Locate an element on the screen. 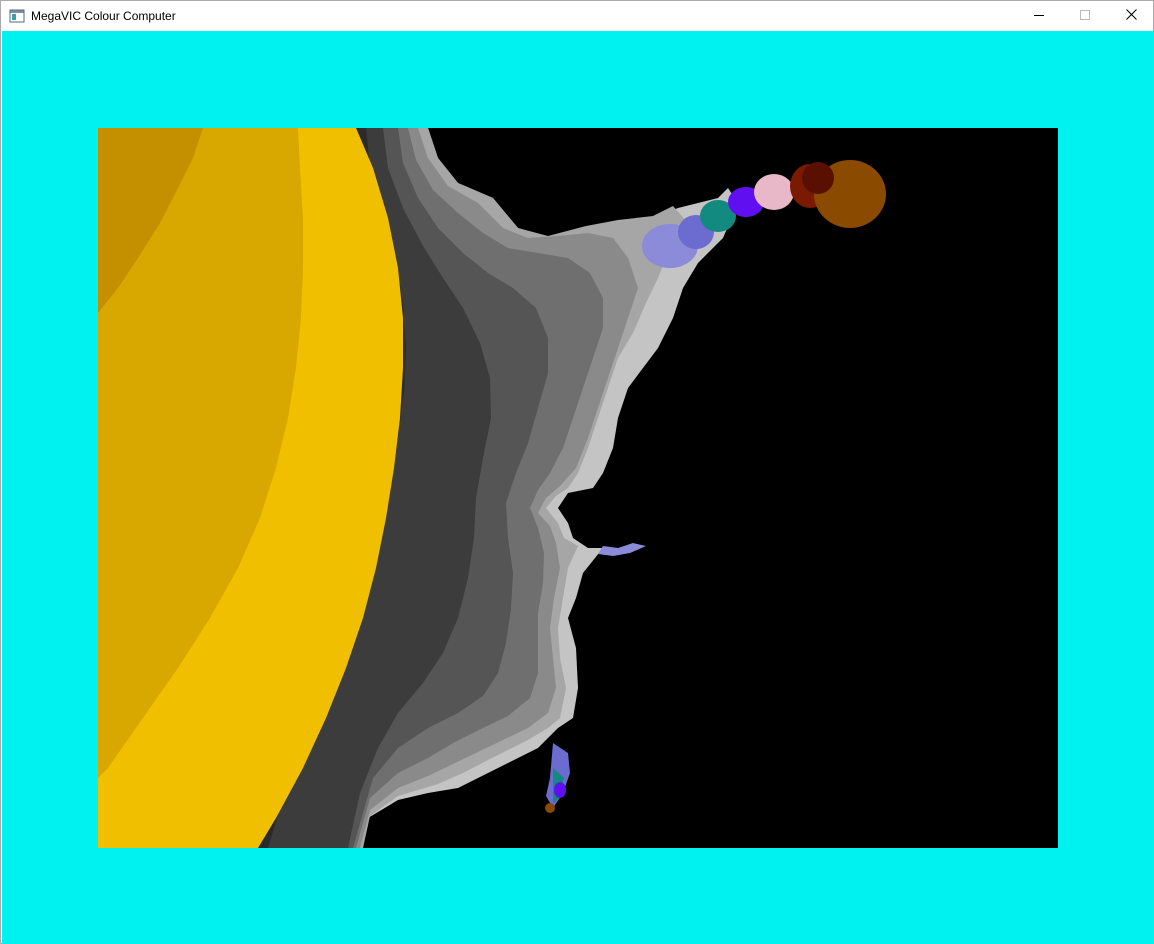  minimize-button is located at coordinates (1039, 16).